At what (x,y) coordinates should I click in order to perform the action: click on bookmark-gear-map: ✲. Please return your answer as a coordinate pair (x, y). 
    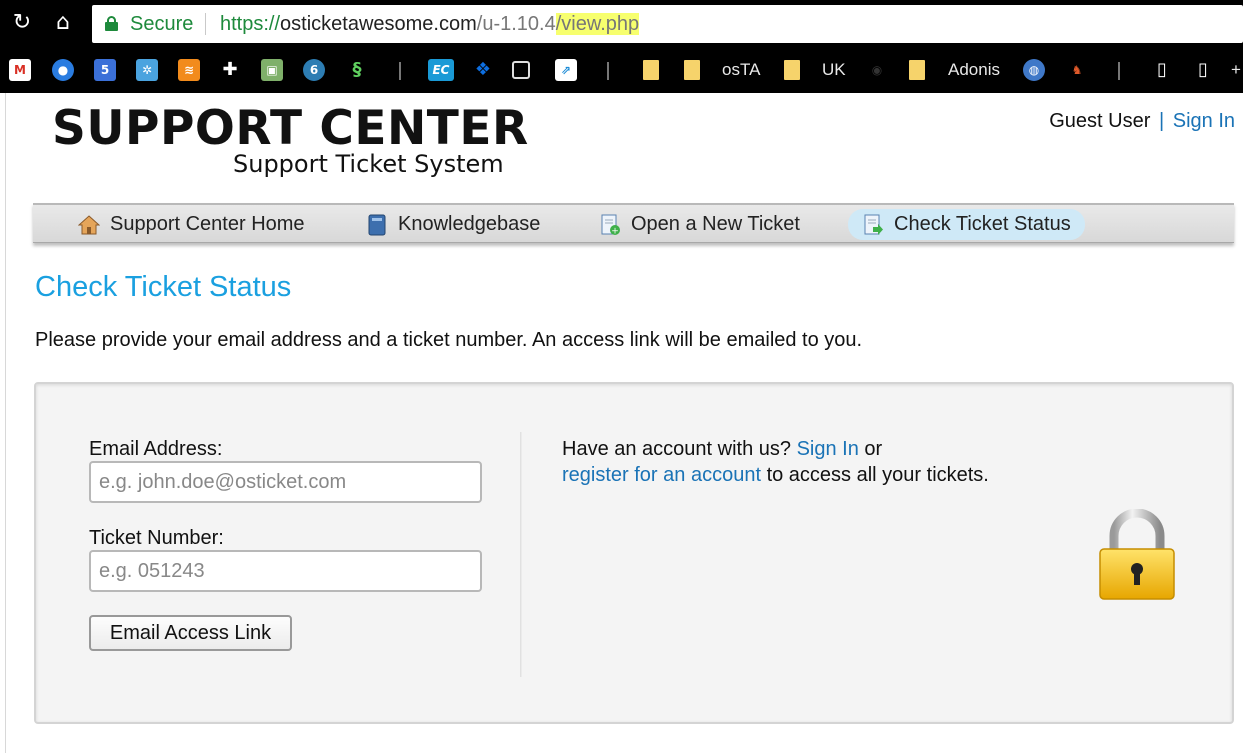
    Looking at the image, I should click on (147, 70).